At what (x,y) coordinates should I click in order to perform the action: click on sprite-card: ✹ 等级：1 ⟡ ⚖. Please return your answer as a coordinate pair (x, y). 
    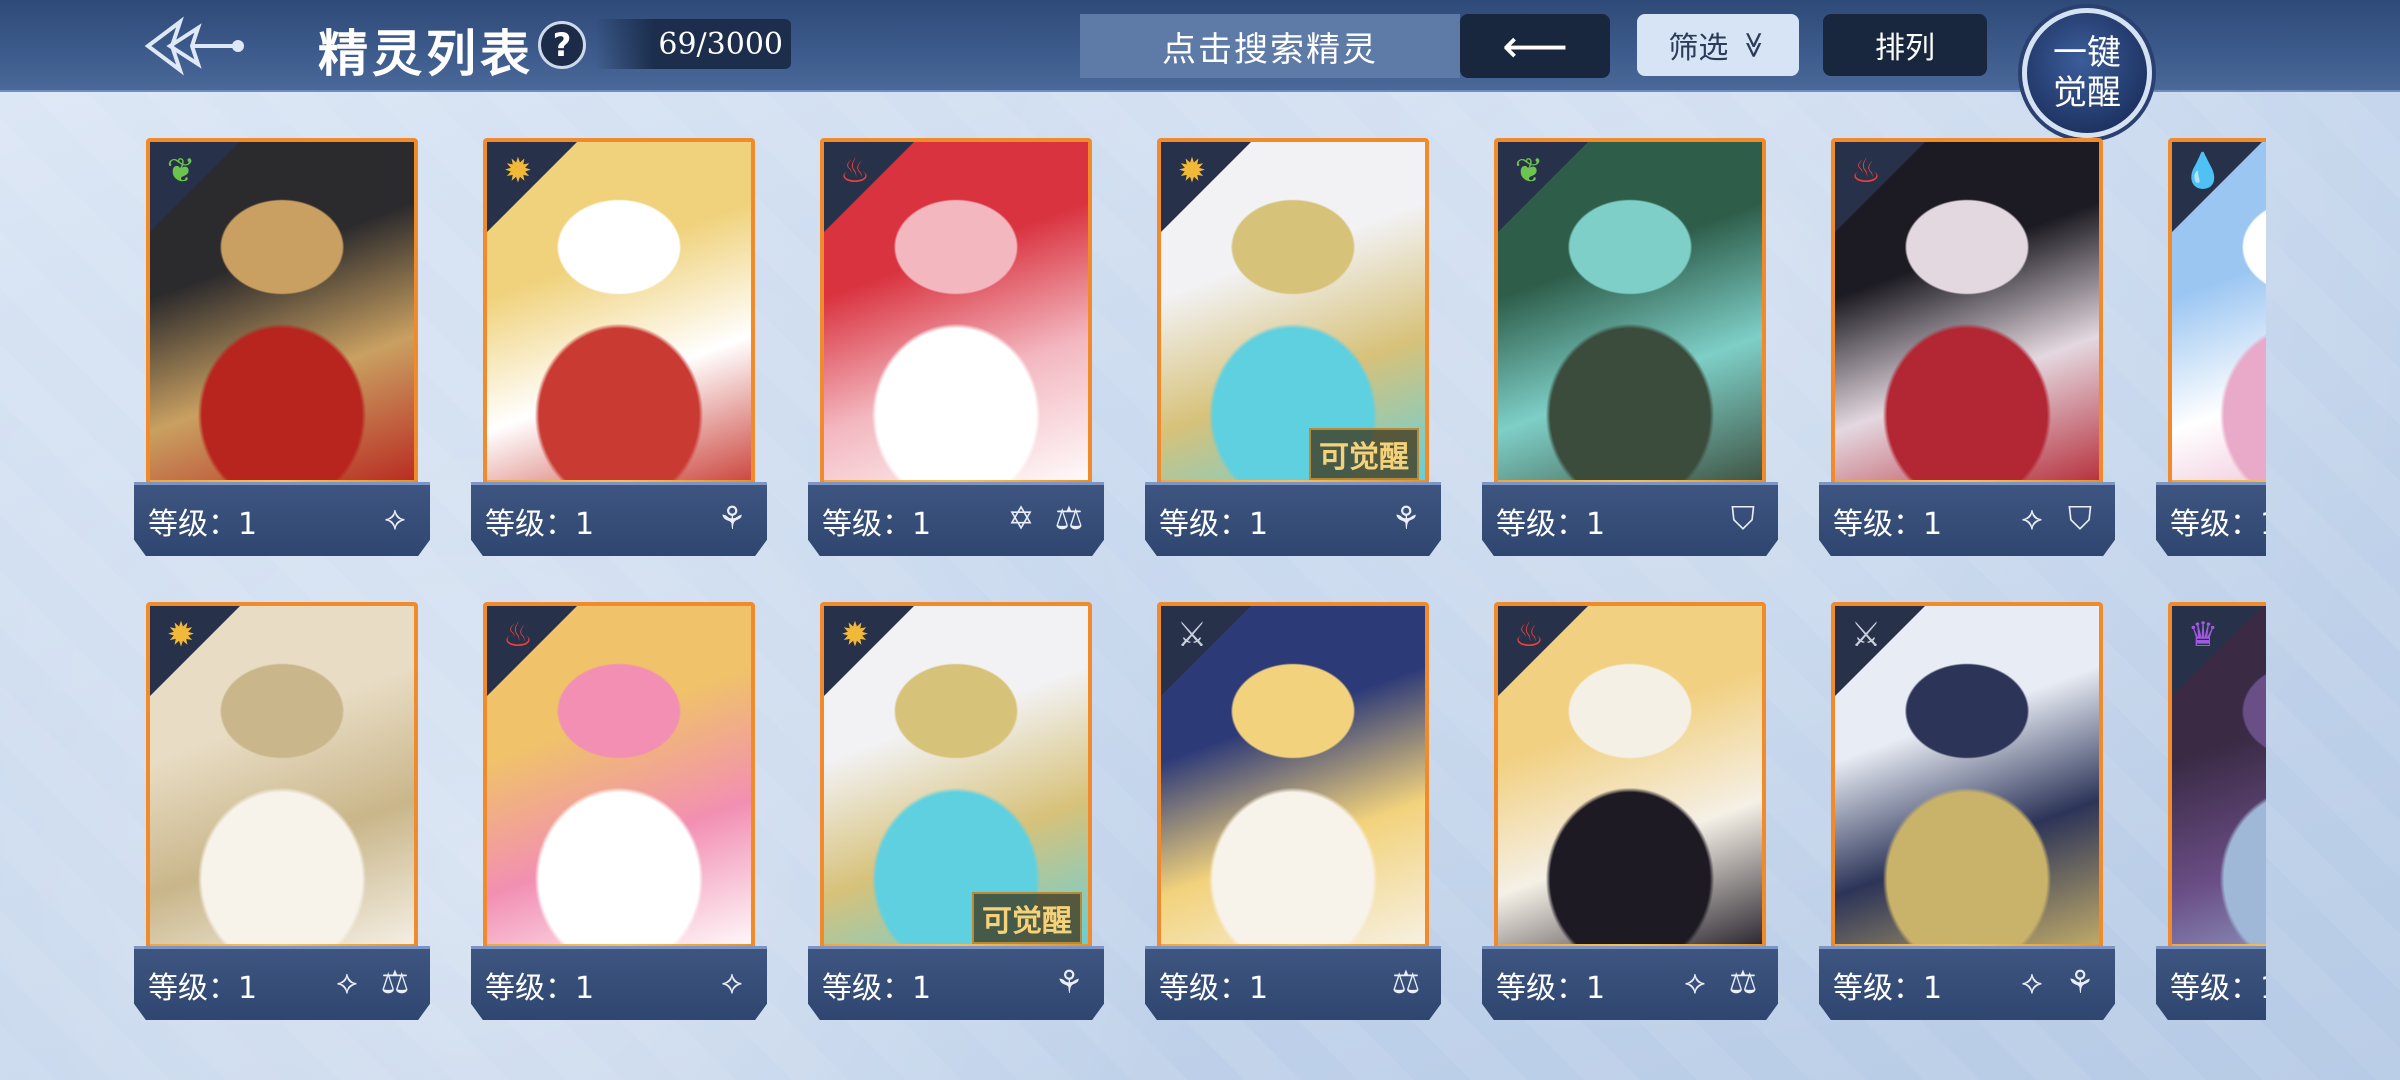
    Looking at the image, I should click on (282, 810).